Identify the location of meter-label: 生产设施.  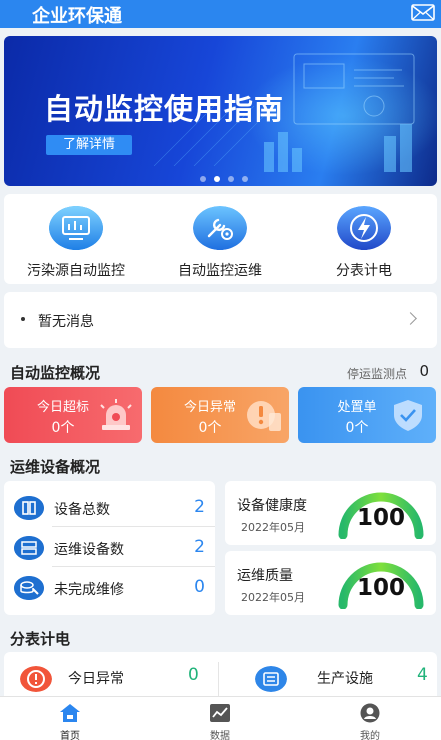
(345, 679).